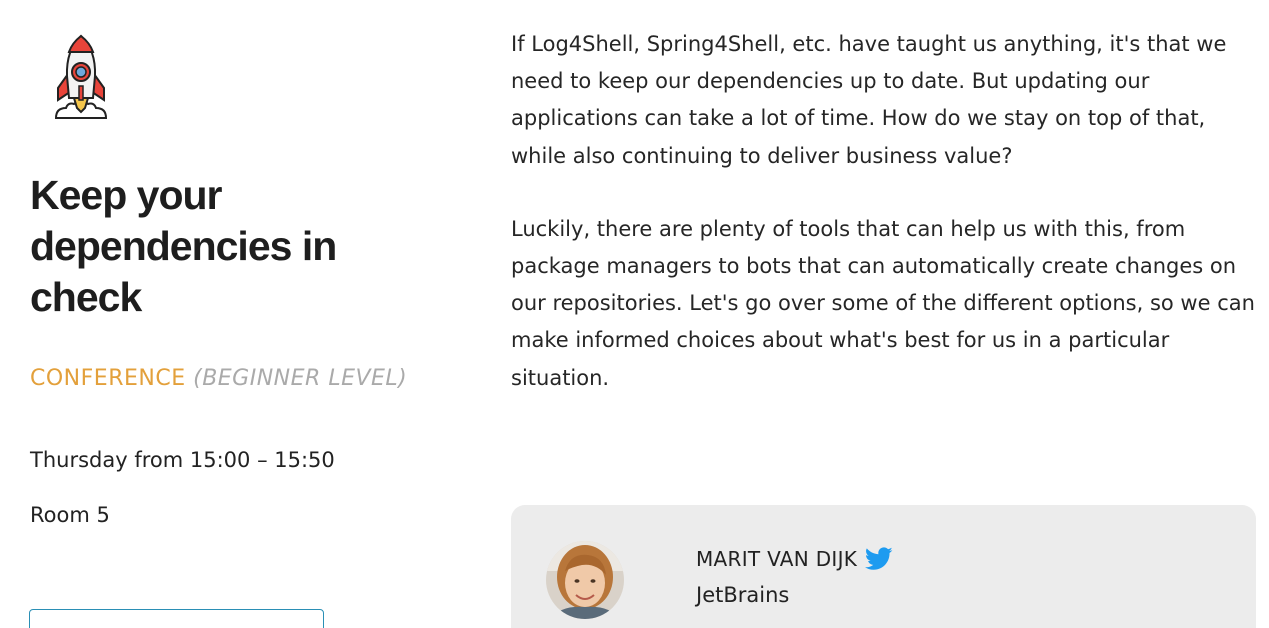 The width and height of the screenshot is (1269, 628). Describe the element at coordinates (81, 78) in the screenshot. I see `rocket-icon` at that location.